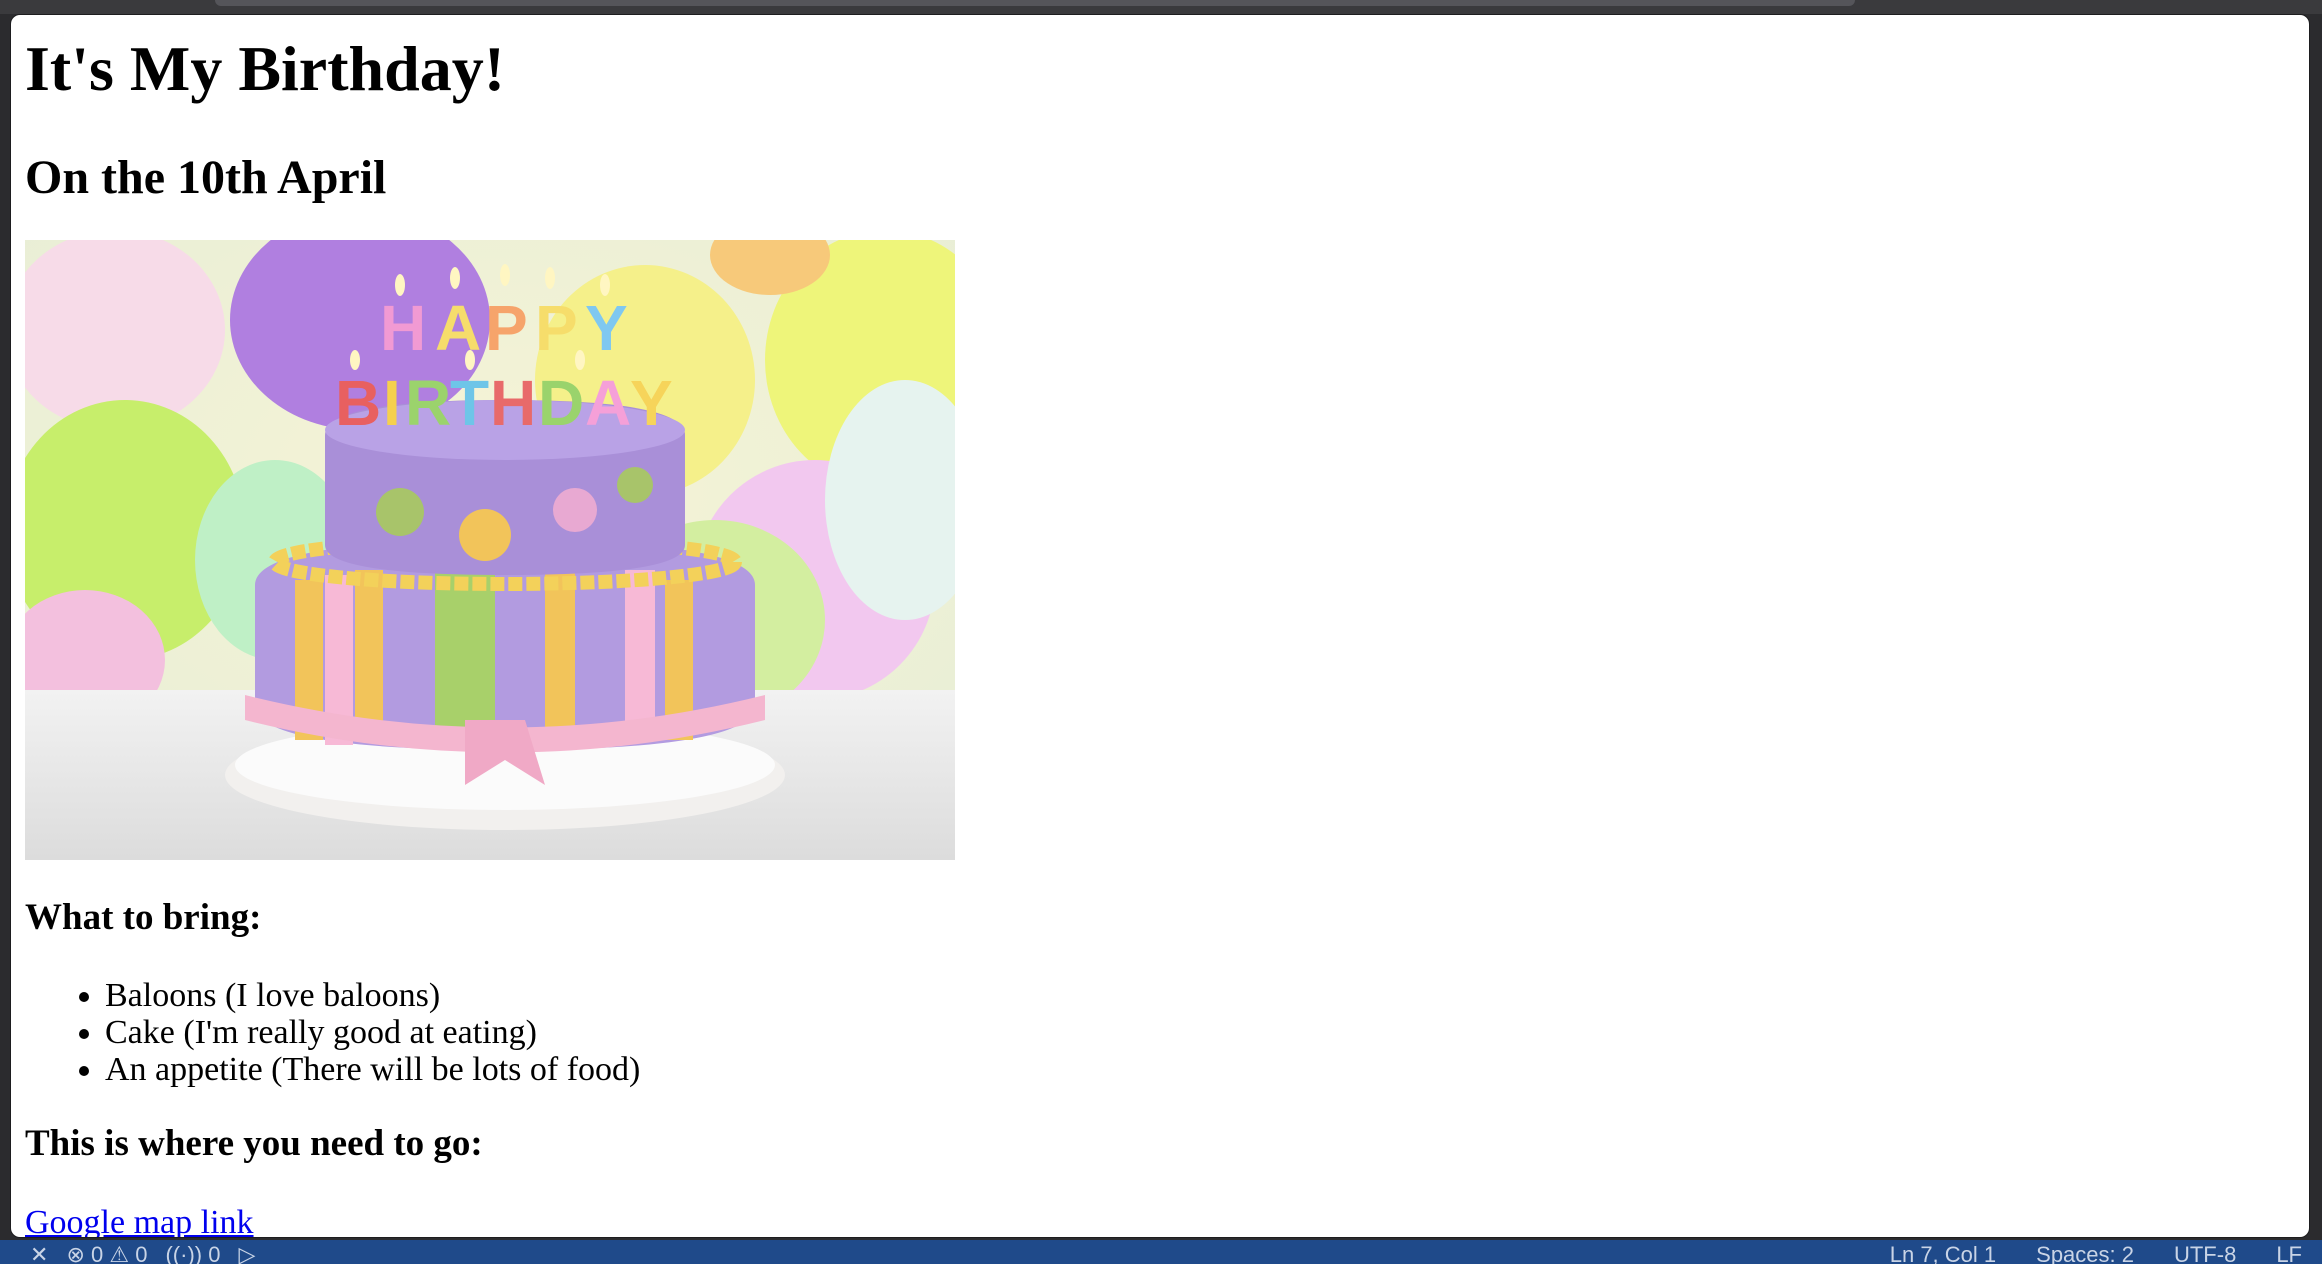 This screenshot has width=2322, height=1264. Describe the element at coordinates (2085, 1253) in the screenshot. I see `indentation: Spaces: 2` at that location.